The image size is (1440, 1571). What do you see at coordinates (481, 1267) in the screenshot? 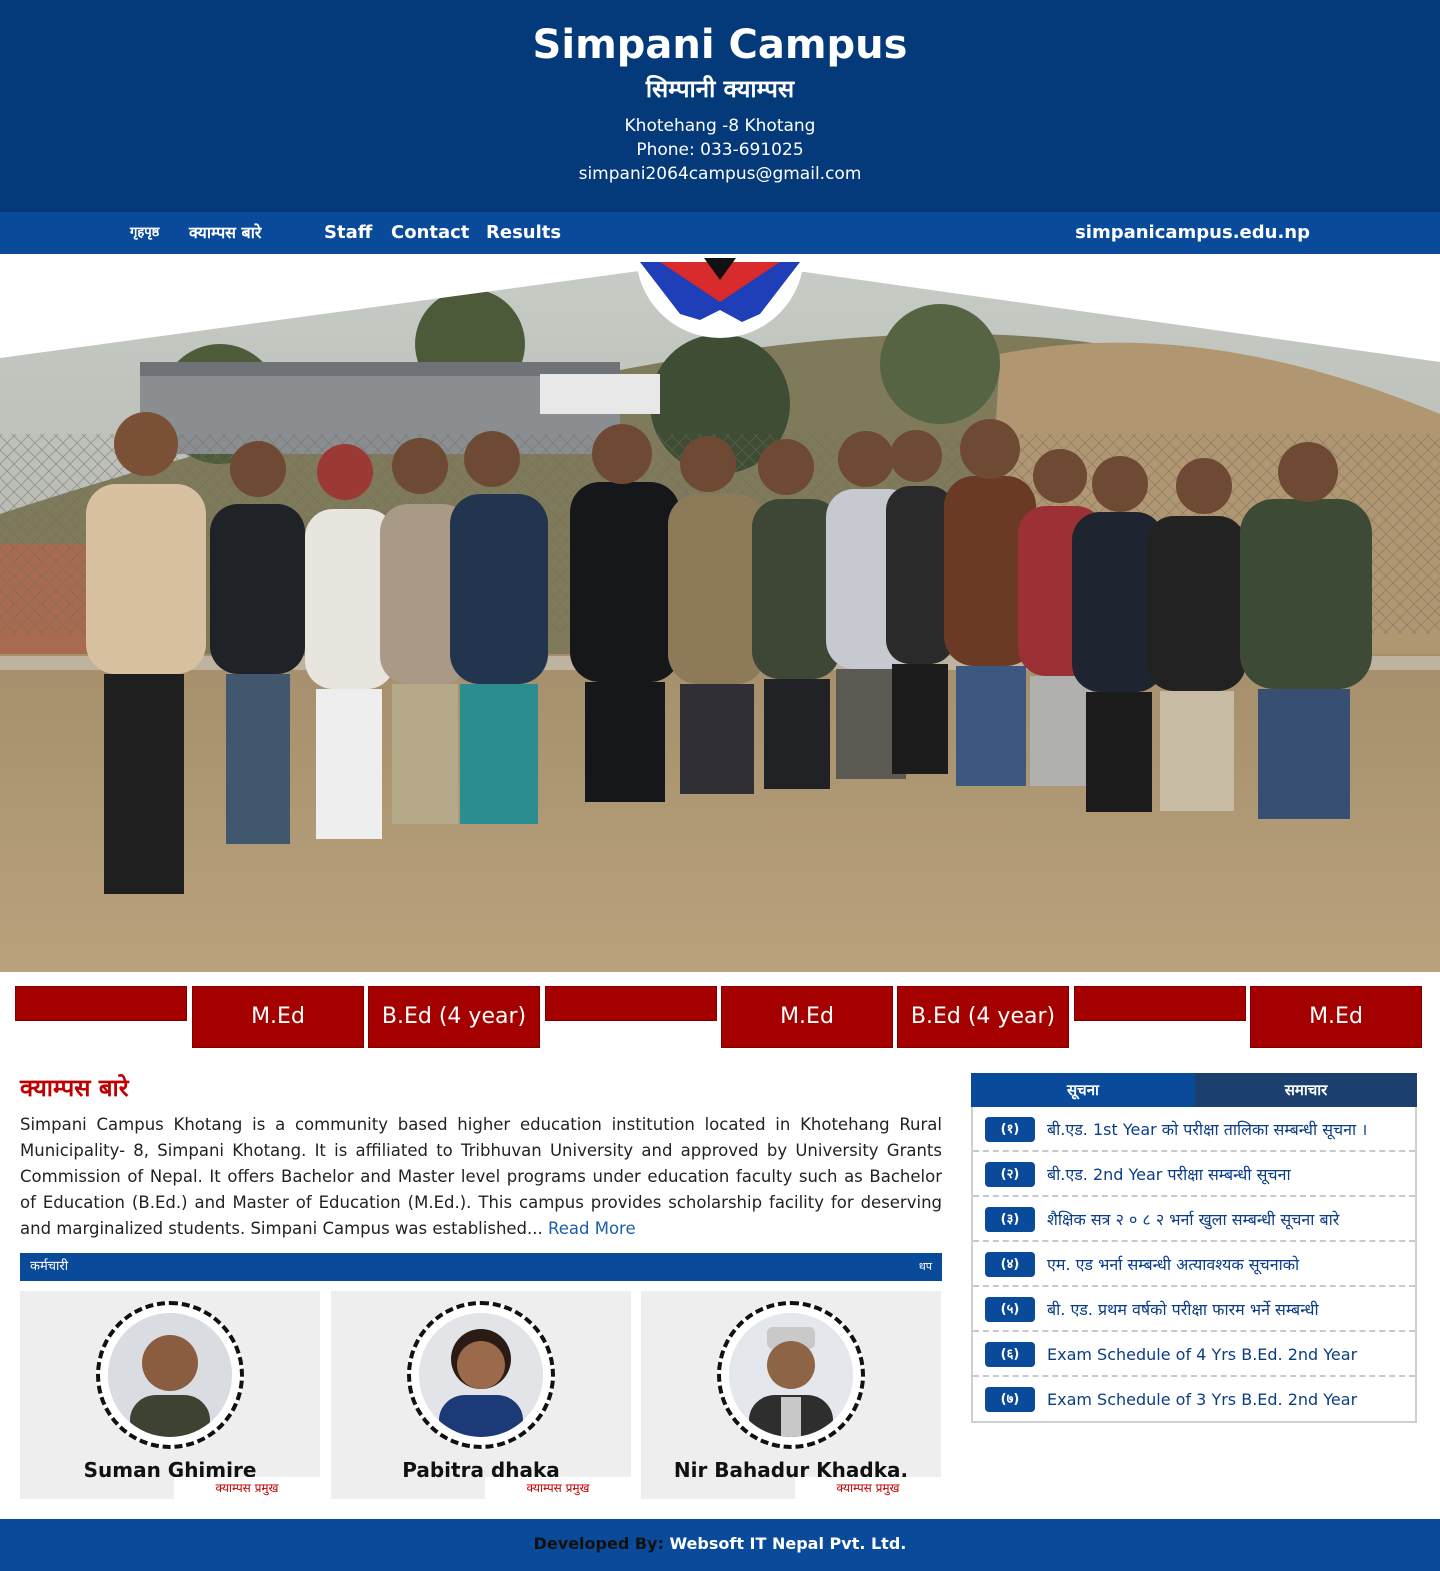
I see `staff-header-bar: कर्मचारी थप` at bounding box center [481, 1267].